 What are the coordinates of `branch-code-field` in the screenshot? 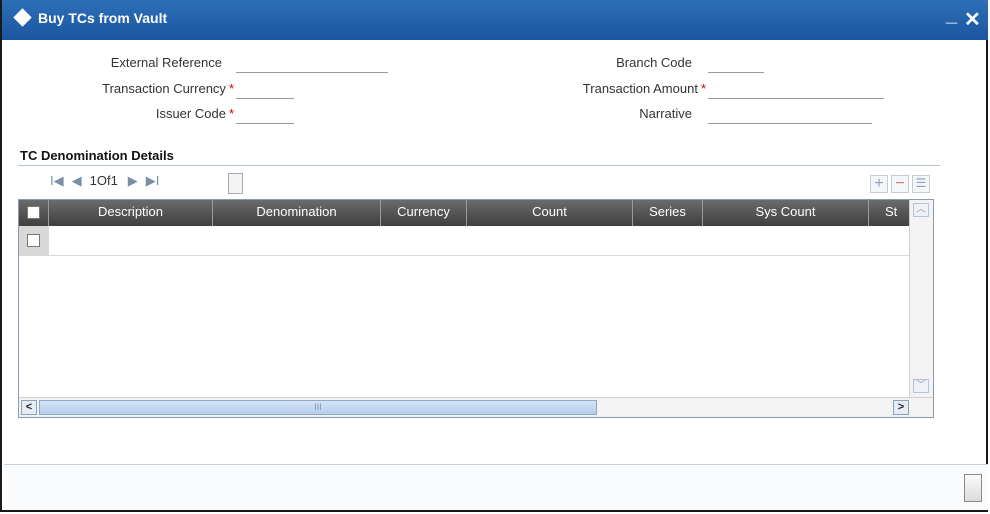 It's located at (736, 72).